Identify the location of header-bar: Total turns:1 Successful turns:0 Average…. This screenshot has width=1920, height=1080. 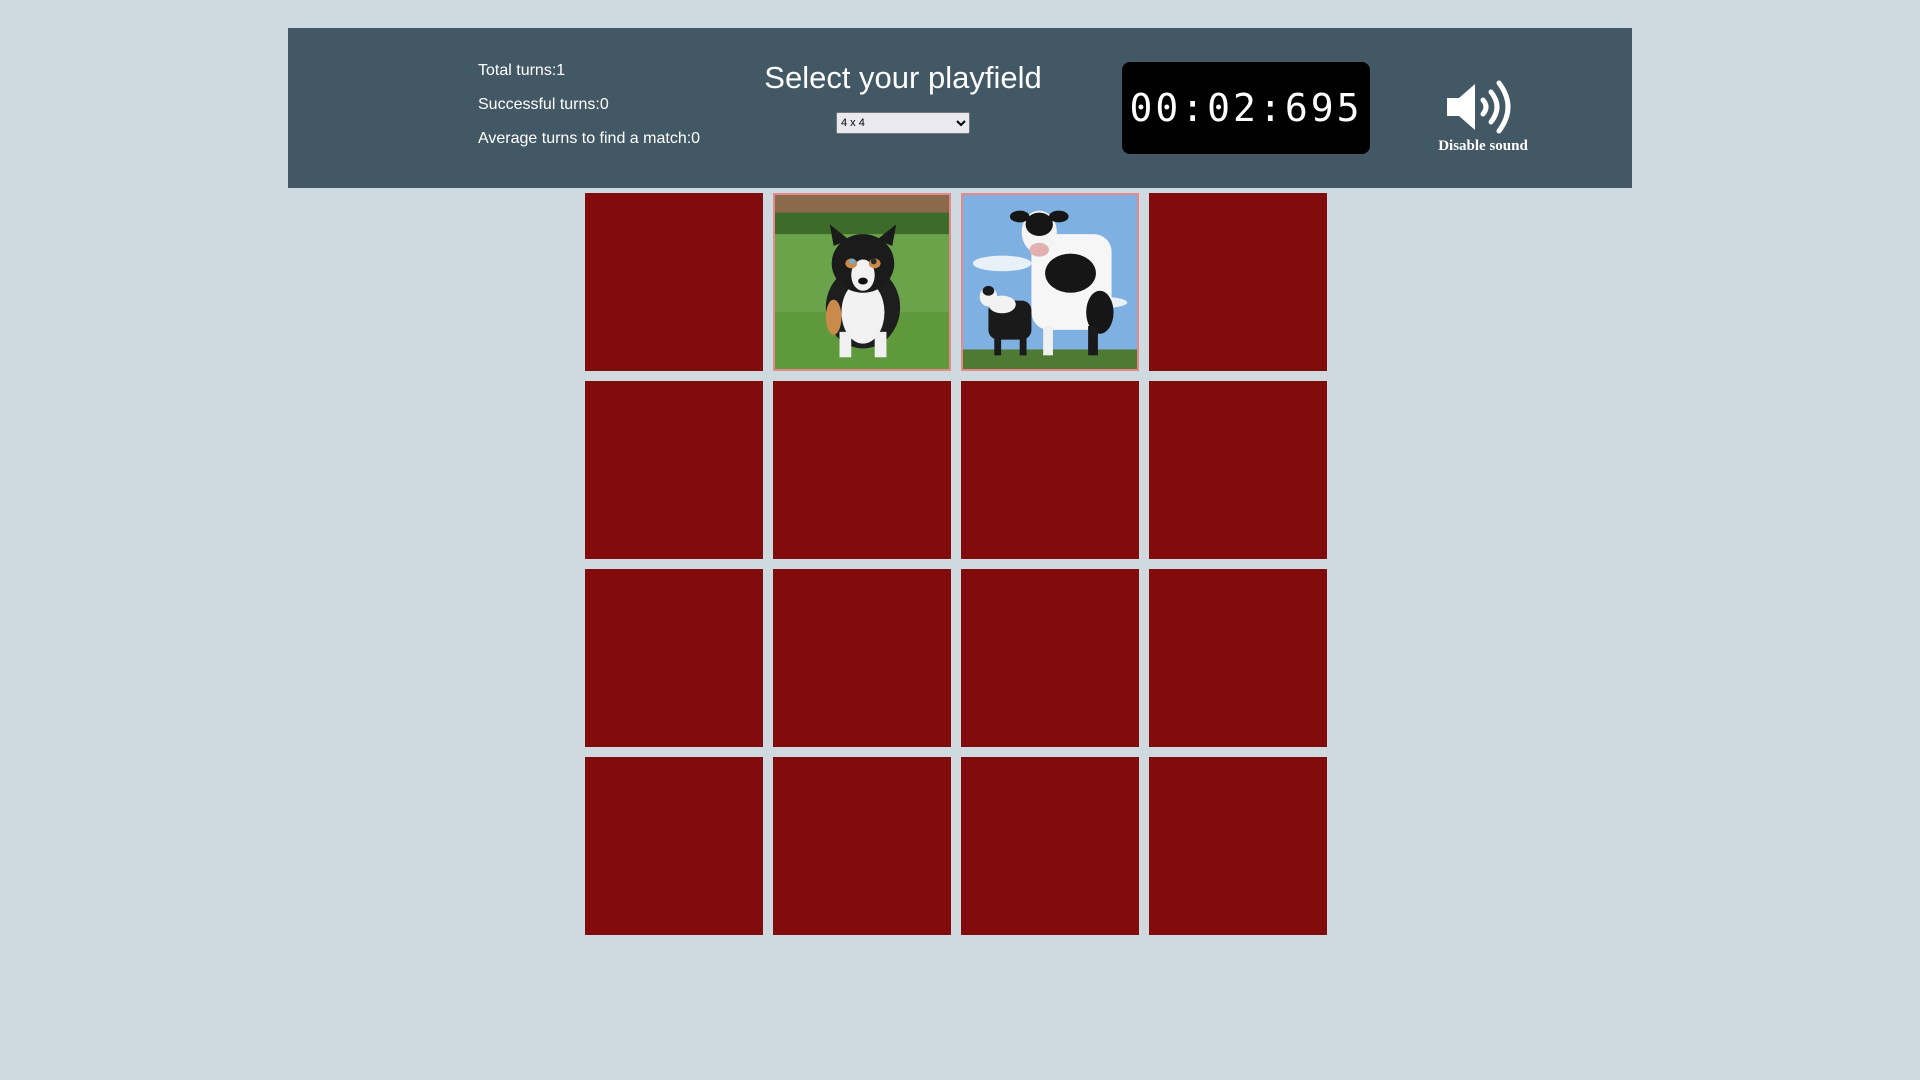
(960, 108).